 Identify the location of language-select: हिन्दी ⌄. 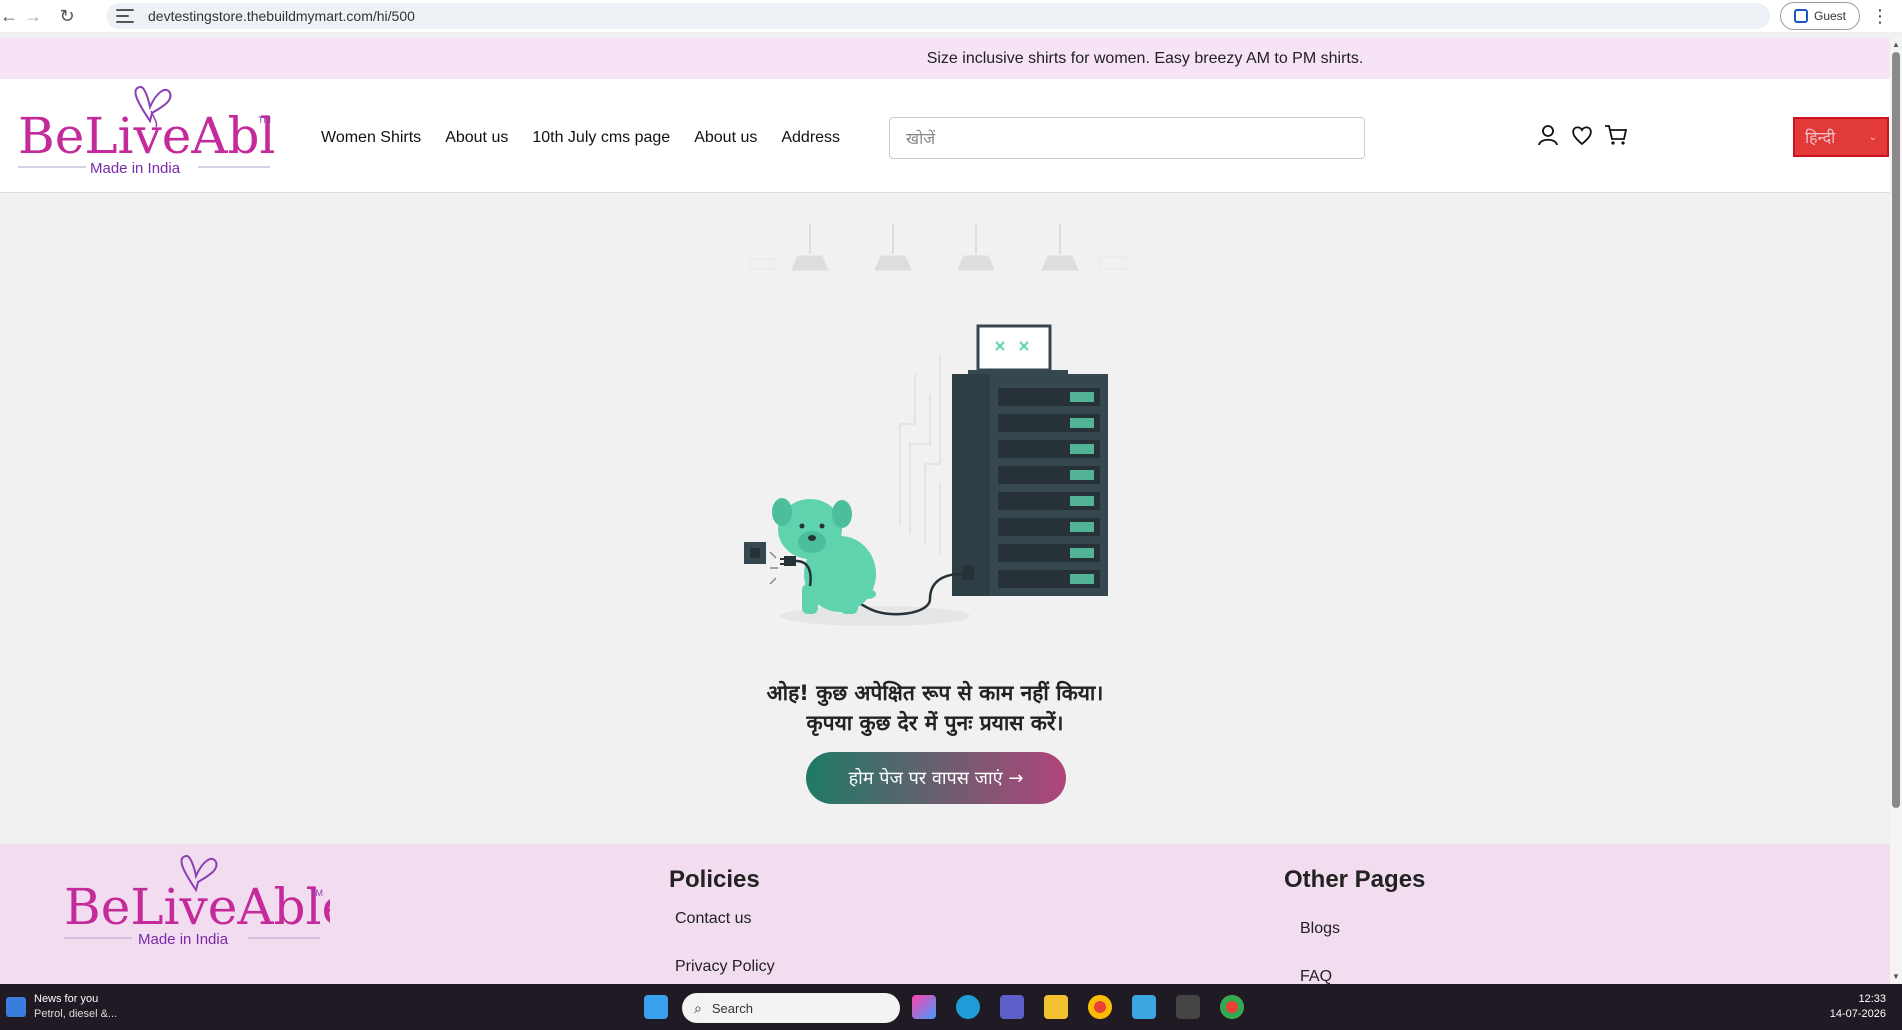
(1841, 137).